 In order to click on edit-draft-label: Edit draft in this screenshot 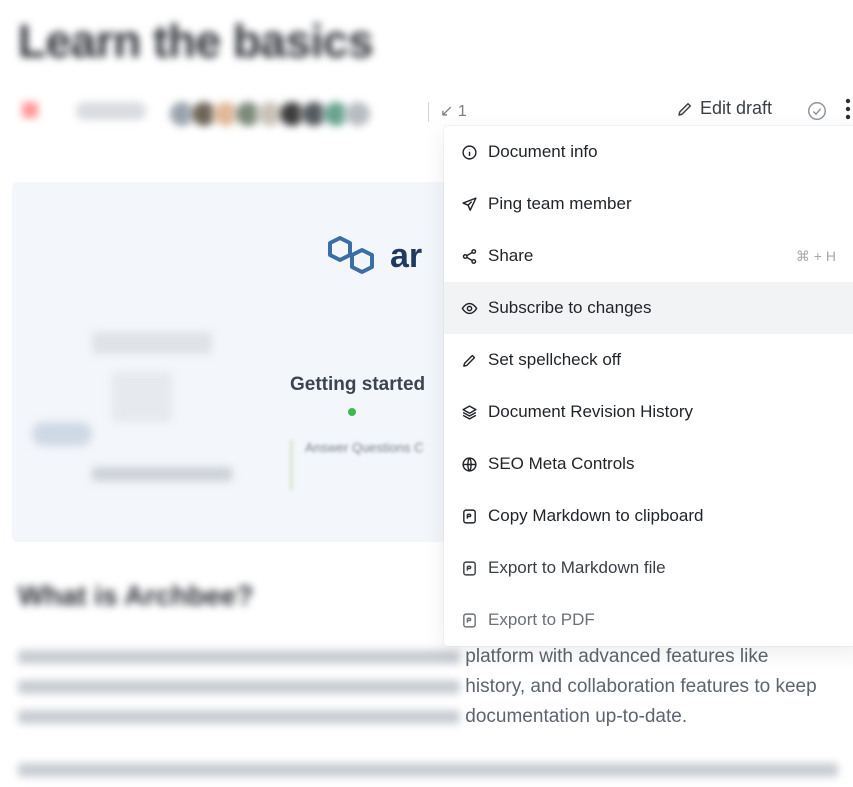, I will do `click(736, 108)`.